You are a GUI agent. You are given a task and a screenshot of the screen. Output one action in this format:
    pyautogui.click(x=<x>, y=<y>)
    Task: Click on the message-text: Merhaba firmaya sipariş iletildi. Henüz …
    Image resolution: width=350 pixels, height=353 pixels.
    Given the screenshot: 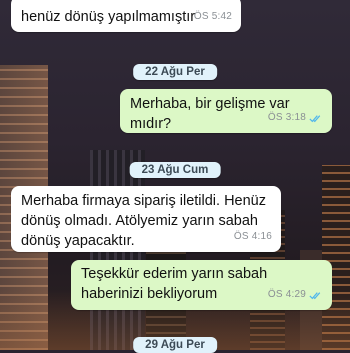 What is the action you would take?
    pyautogui.click(x=143, y=221)
    